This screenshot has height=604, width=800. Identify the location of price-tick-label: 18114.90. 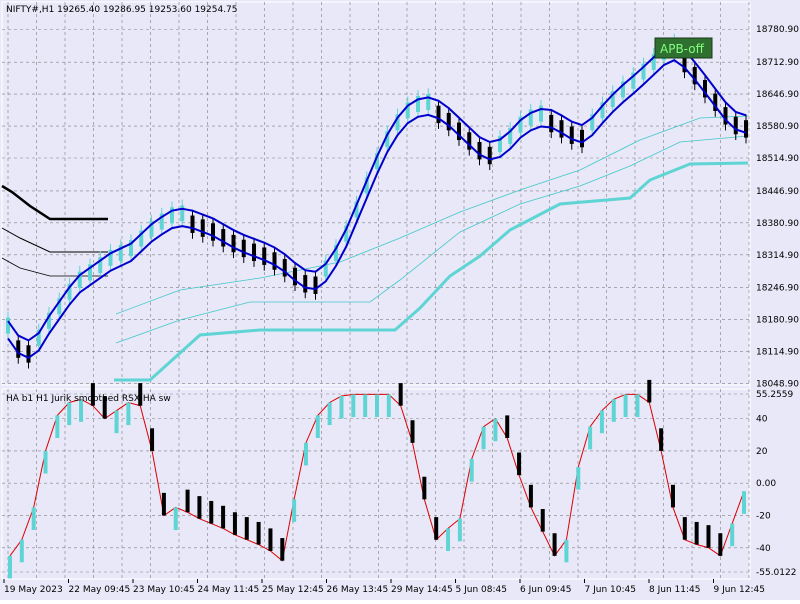
(777, 353).